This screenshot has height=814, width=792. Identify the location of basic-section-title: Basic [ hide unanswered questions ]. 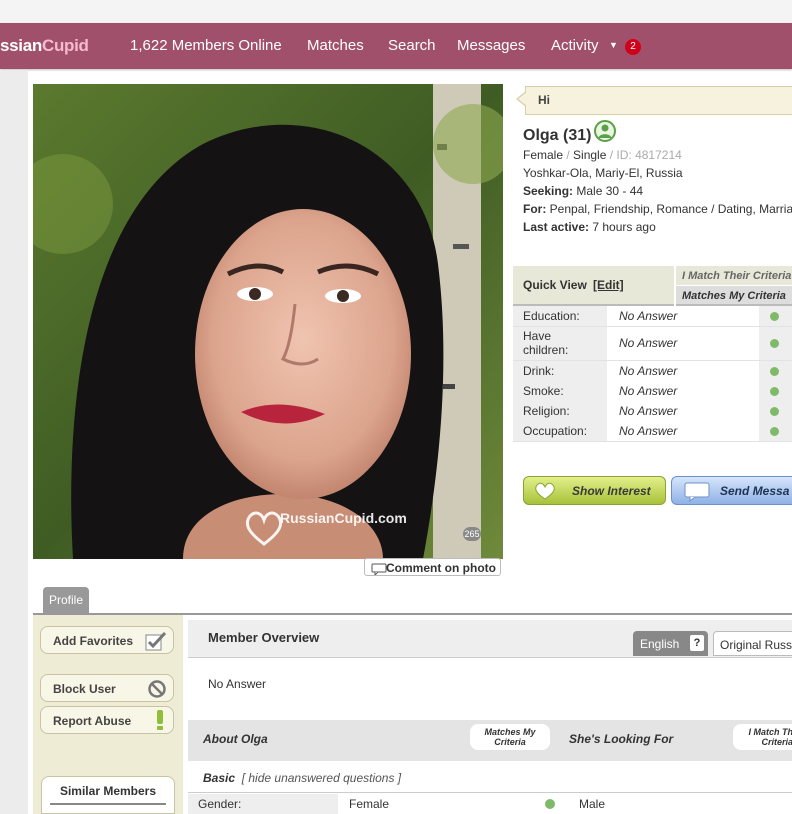
(302, 778).